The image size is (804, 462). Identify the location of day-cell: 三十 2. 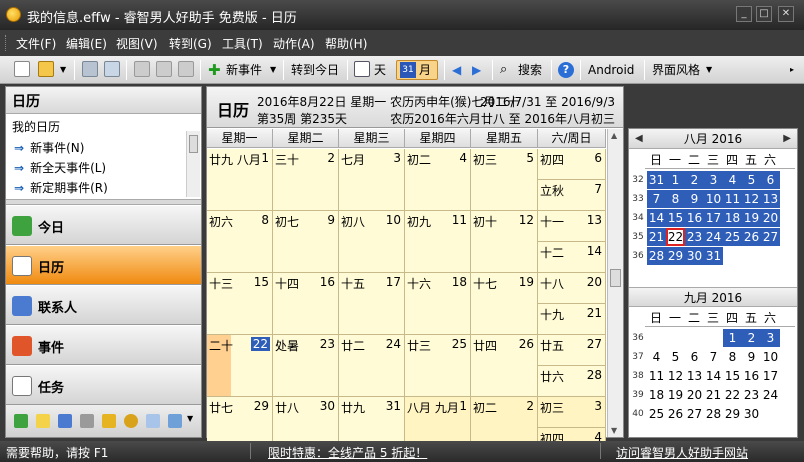
(306, 180).